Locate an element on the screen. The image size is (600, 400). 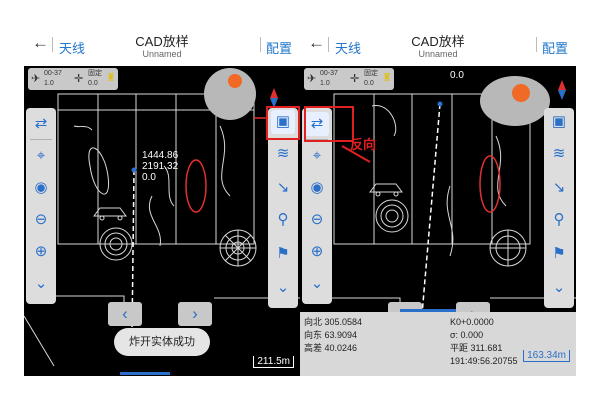
scale-bar: 211.5m is located at coordinates (273, 362).